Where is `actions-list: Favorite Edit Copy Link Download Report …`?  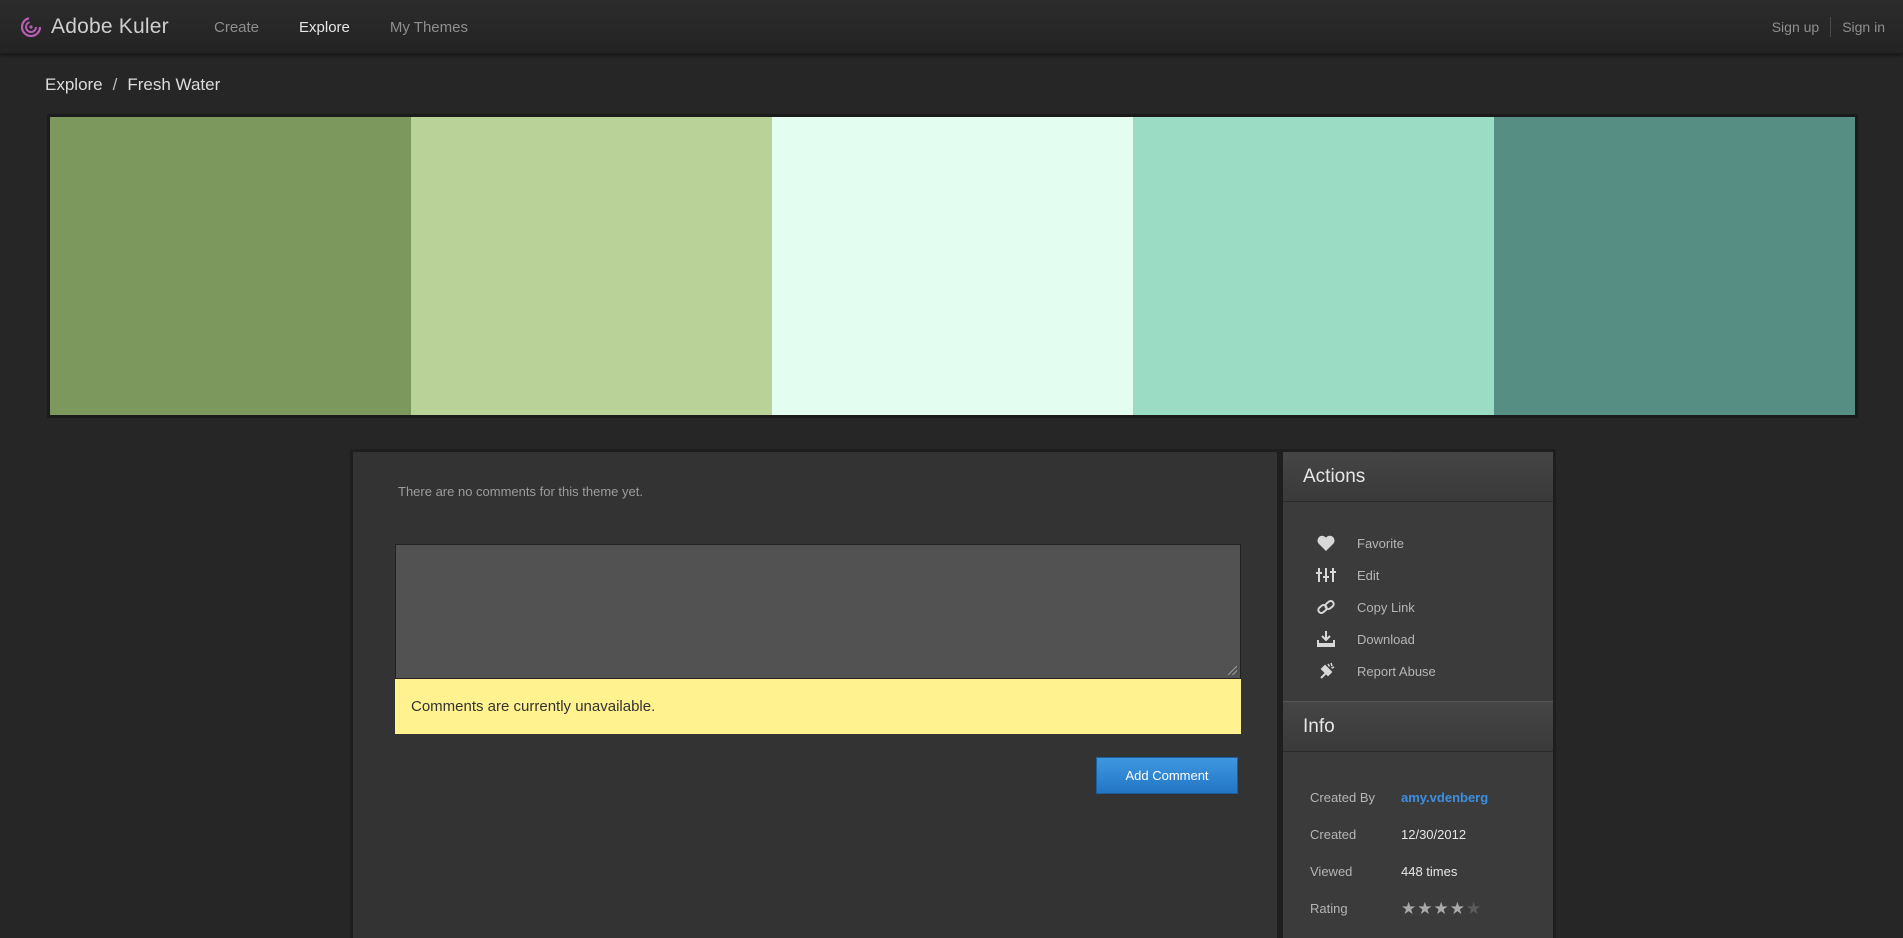
actions-list: Favorite Edit Copy Link Download Report … is located at coordinates (1418, 601).